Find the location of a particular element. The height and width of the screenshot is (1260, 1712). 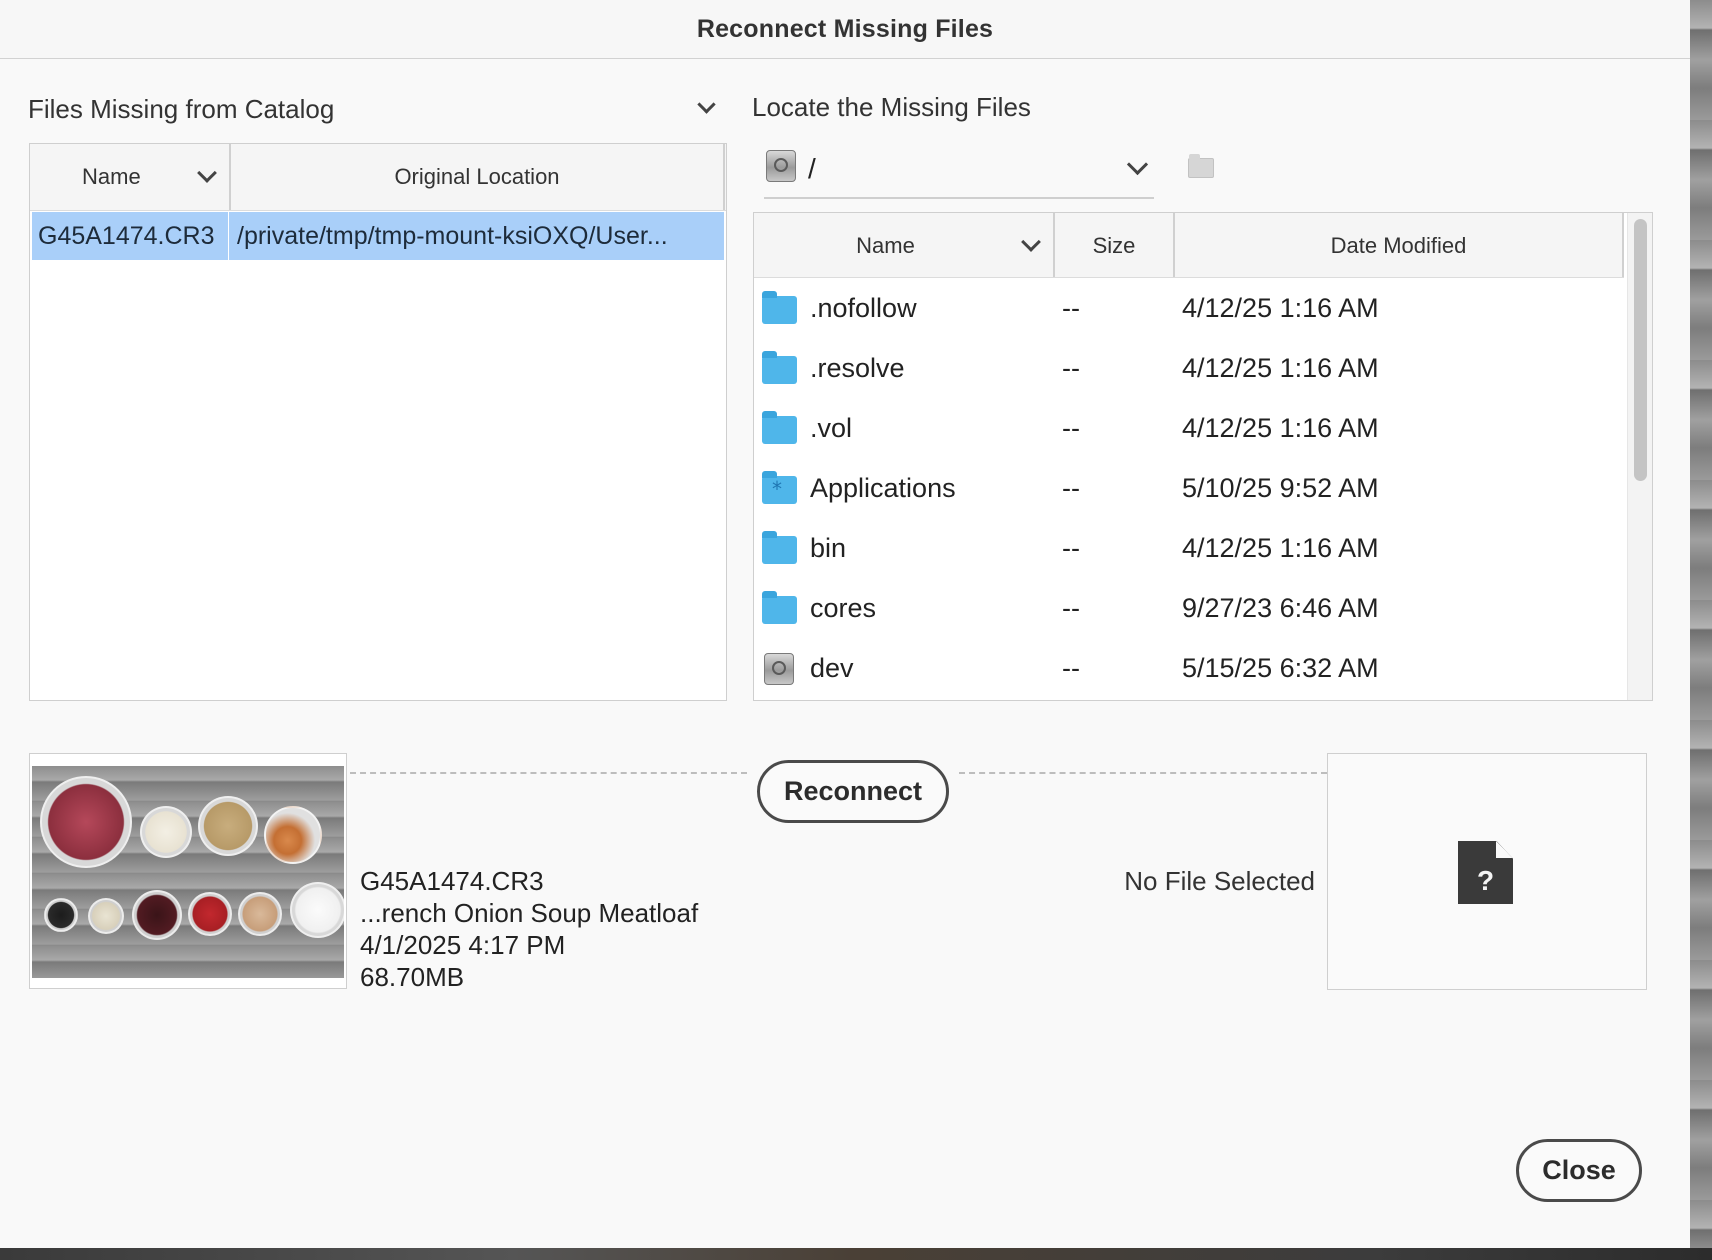

file-name: .resolve is located at coordinates (857, 368).